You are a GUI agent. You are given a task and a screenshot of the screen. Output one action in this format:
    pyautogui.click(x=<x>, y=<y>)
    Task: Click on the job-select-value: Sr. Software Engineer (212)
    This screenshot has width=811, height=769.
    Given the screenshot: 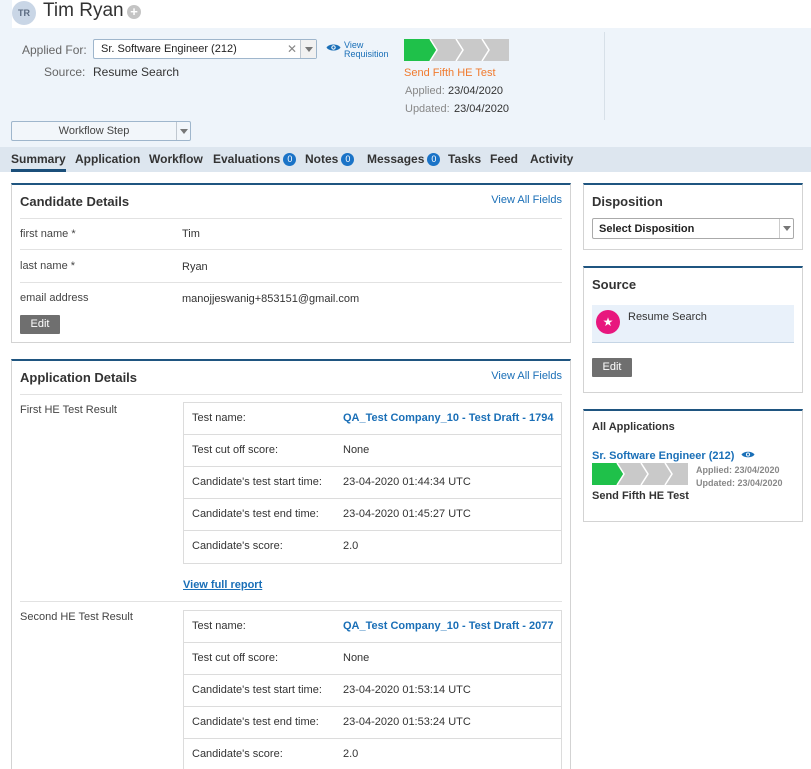 What is the action you would take?
    pyautogui.click(x=169, y=49)
    